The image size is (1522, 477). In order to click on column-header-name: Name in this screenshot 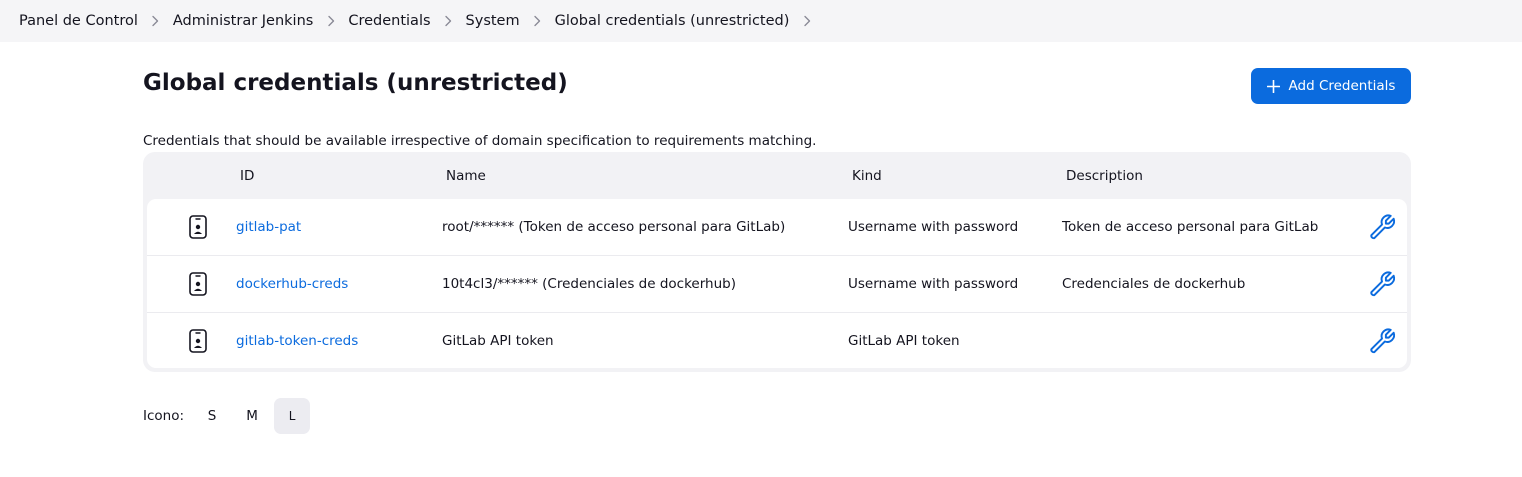, I will do `click(466, 176)`.